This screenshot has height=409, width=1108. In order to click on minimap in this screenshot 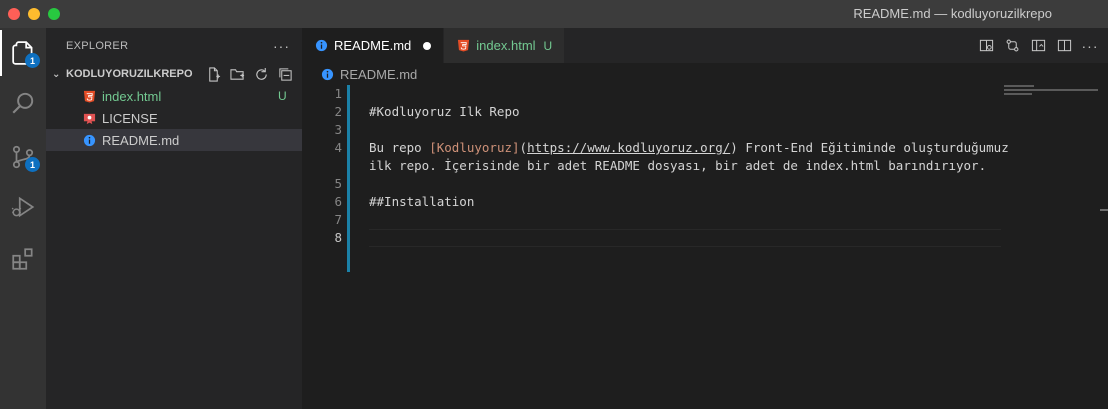, I will do `click(1052, 95)`.